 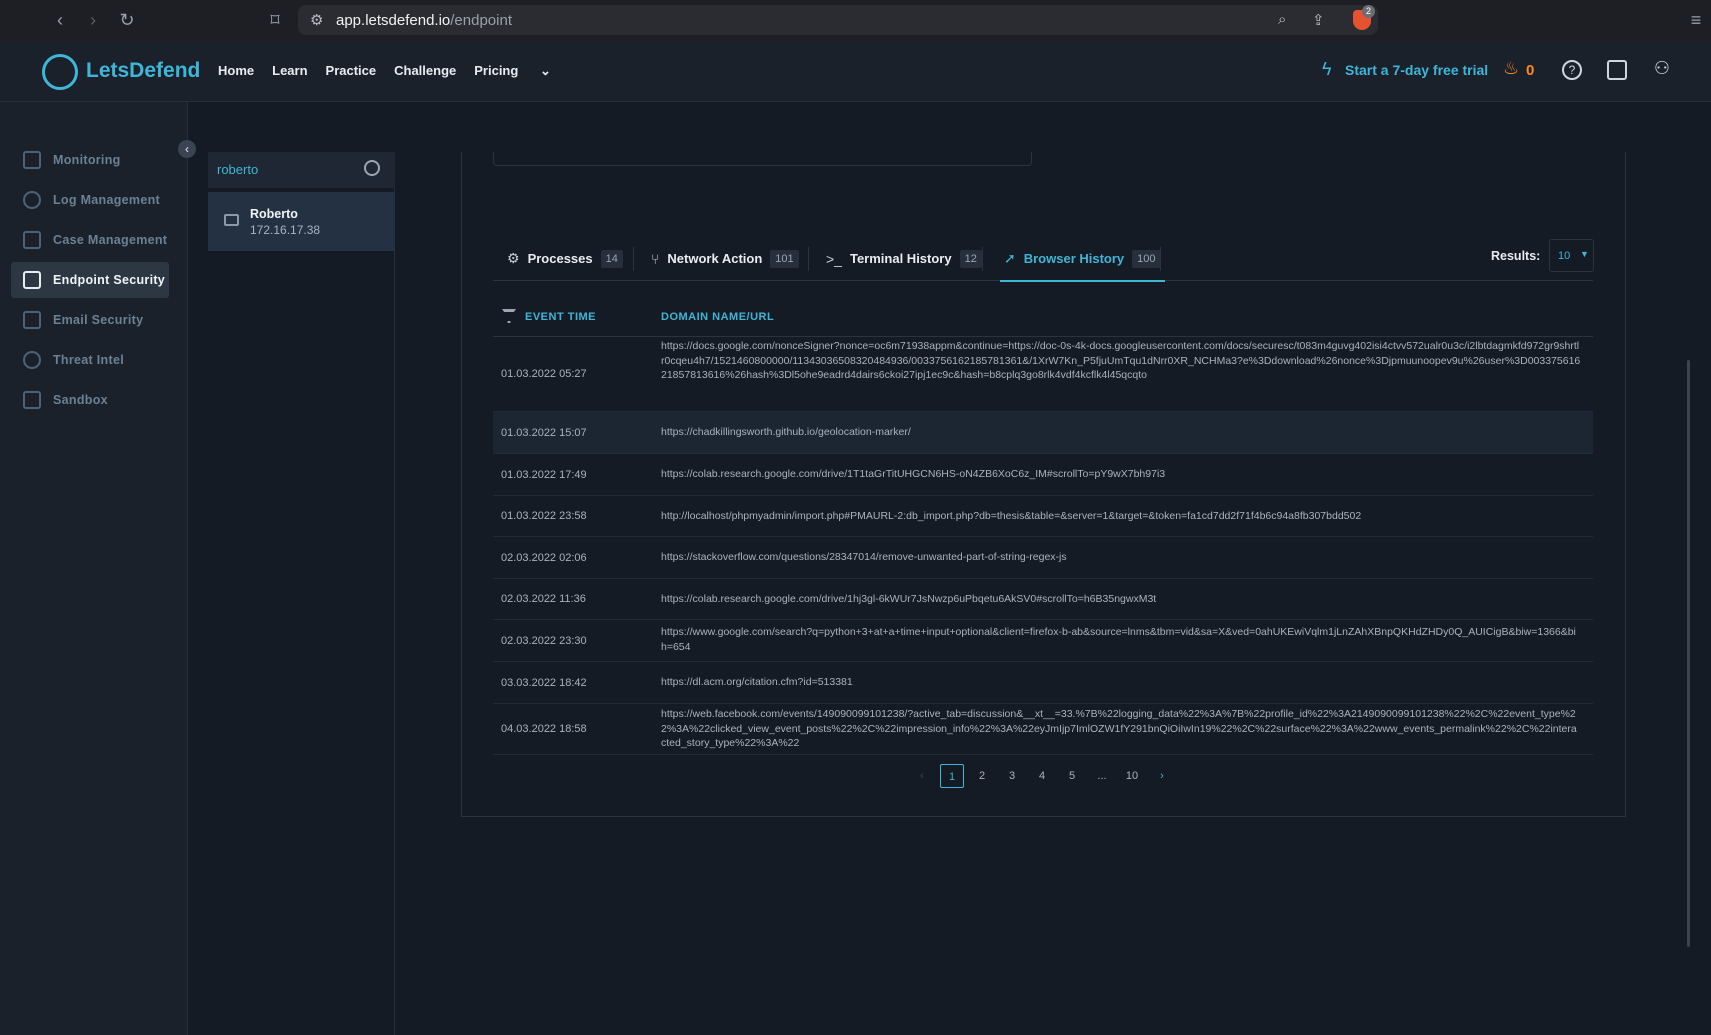 I want to click on tab-processes: ⚙ Processes 14, so click(x=565, y=258).